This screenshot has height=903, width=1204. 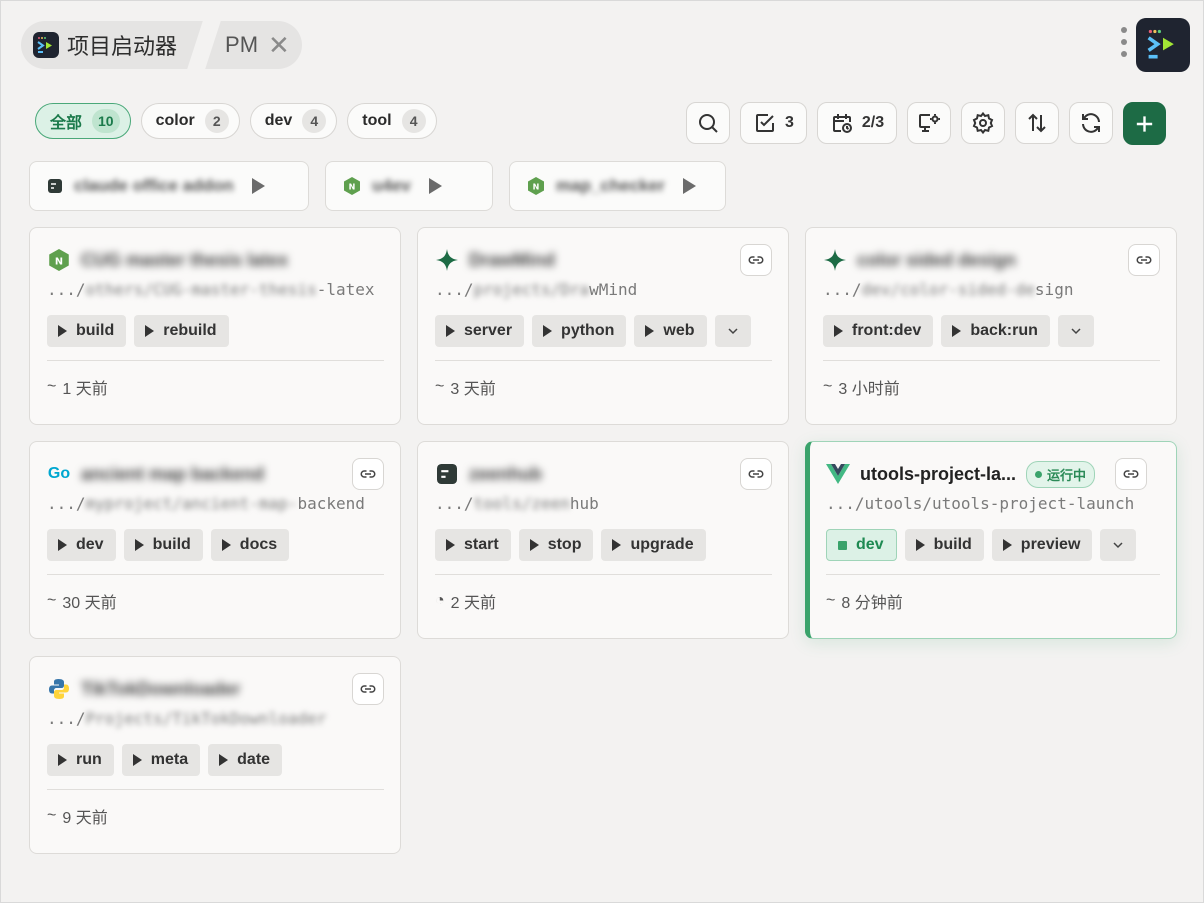 I want to click on command-button: python, so click(x=579, y=331).